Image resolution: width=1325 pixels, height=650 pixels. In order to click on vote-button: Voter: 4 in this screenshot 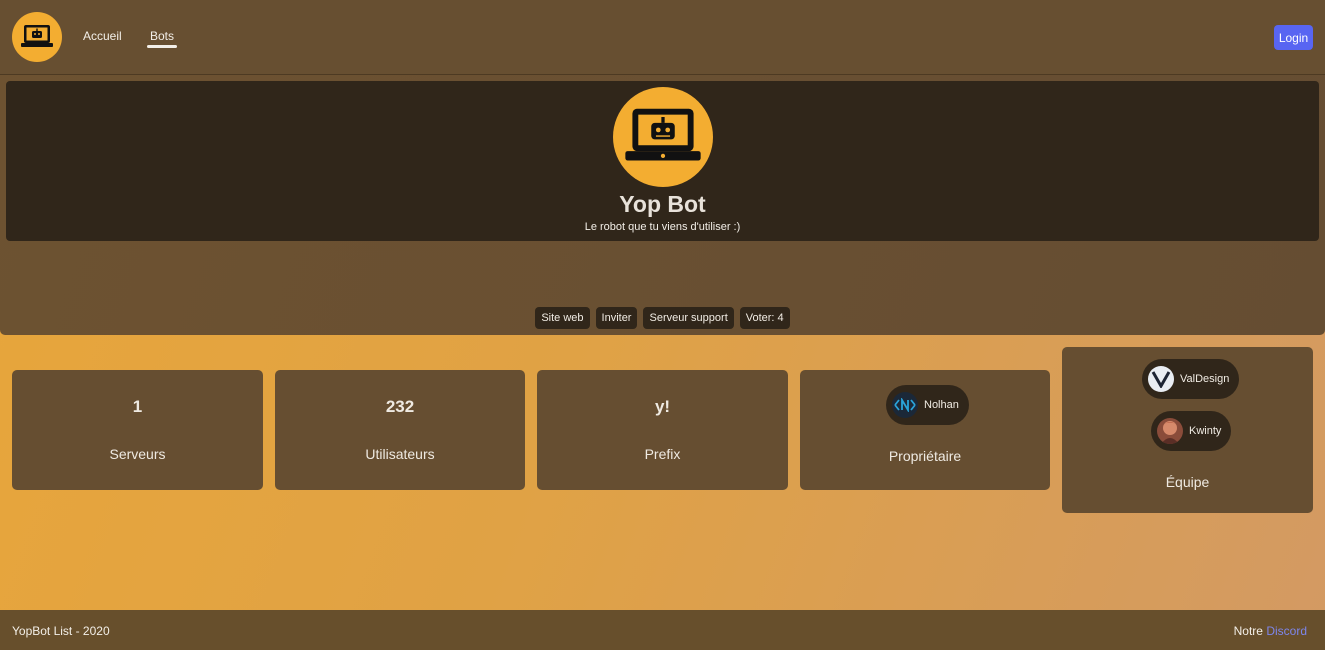, I will do `click(764, 318)`.